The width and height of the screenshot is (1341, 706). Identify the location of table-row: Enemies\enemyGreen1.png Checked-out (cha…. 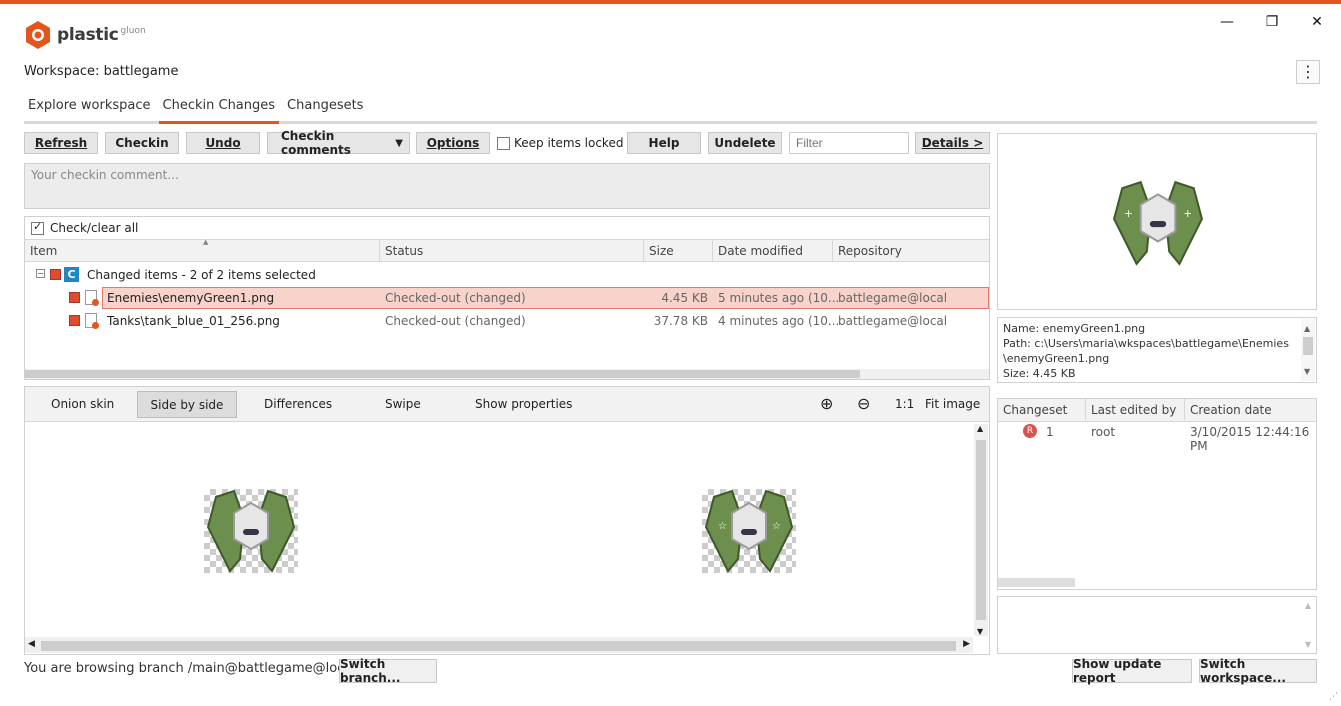
(507, 298).